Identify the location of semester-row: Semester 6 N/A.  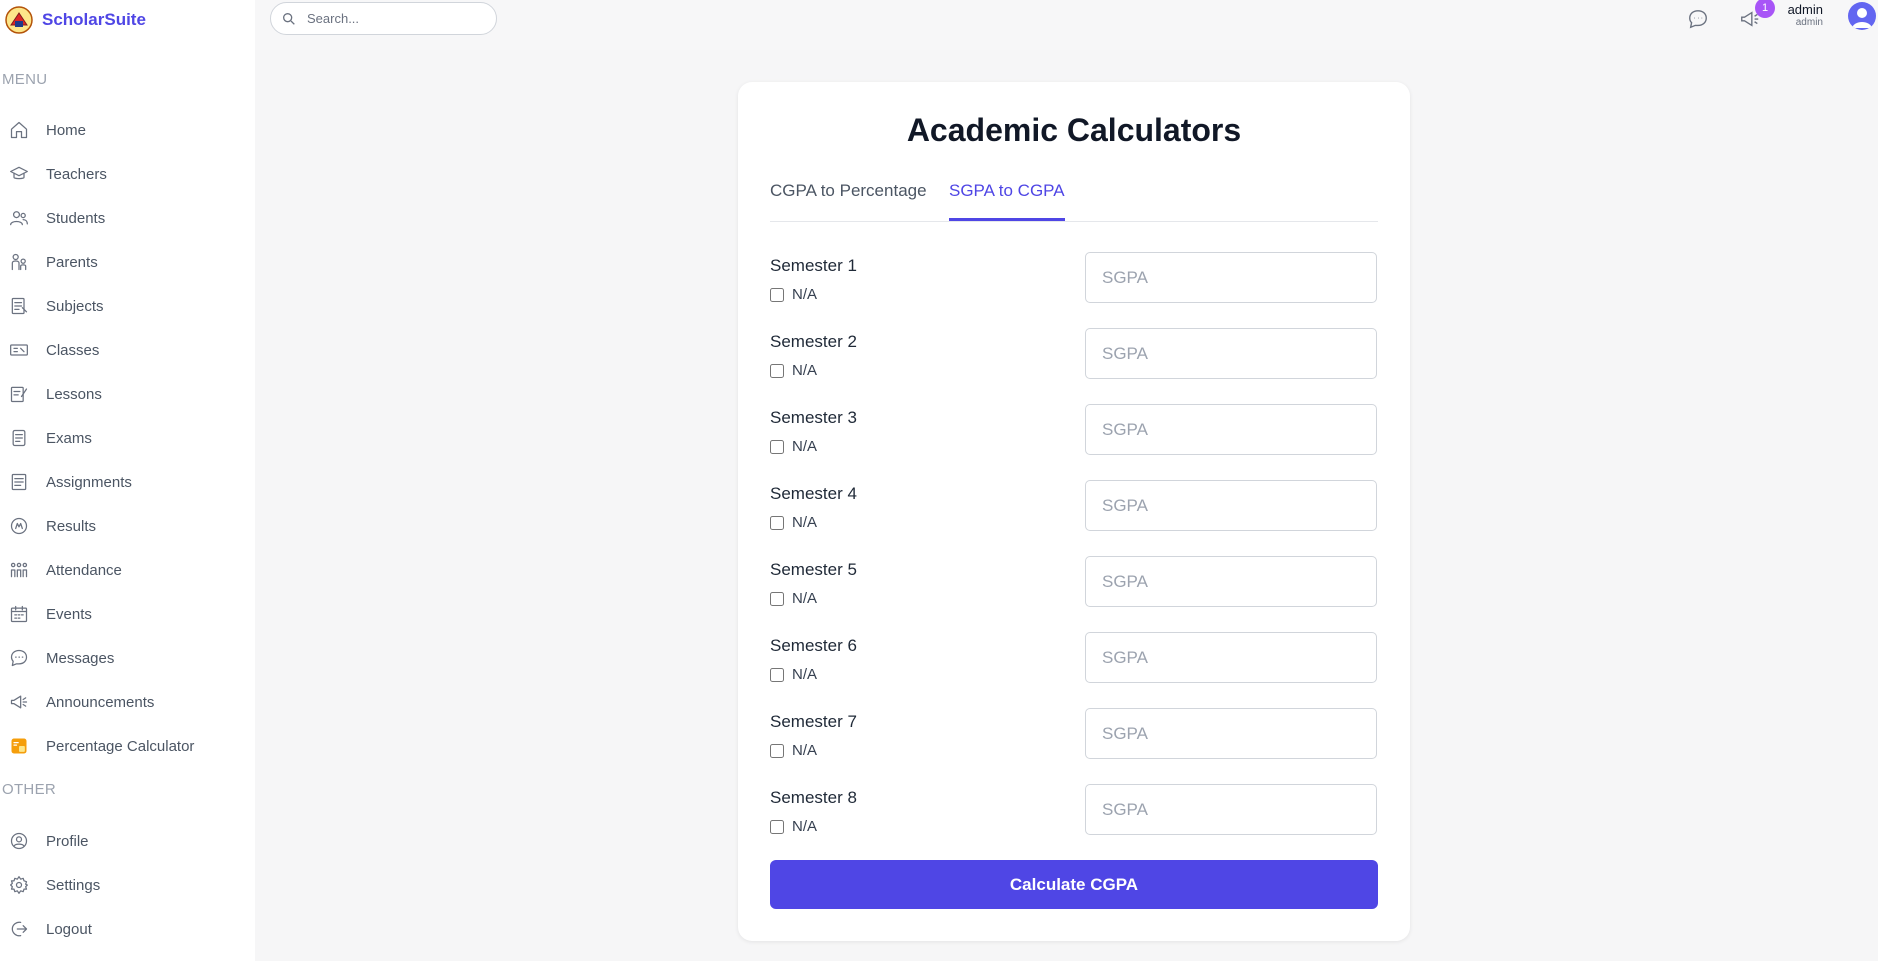
(1074, 662).